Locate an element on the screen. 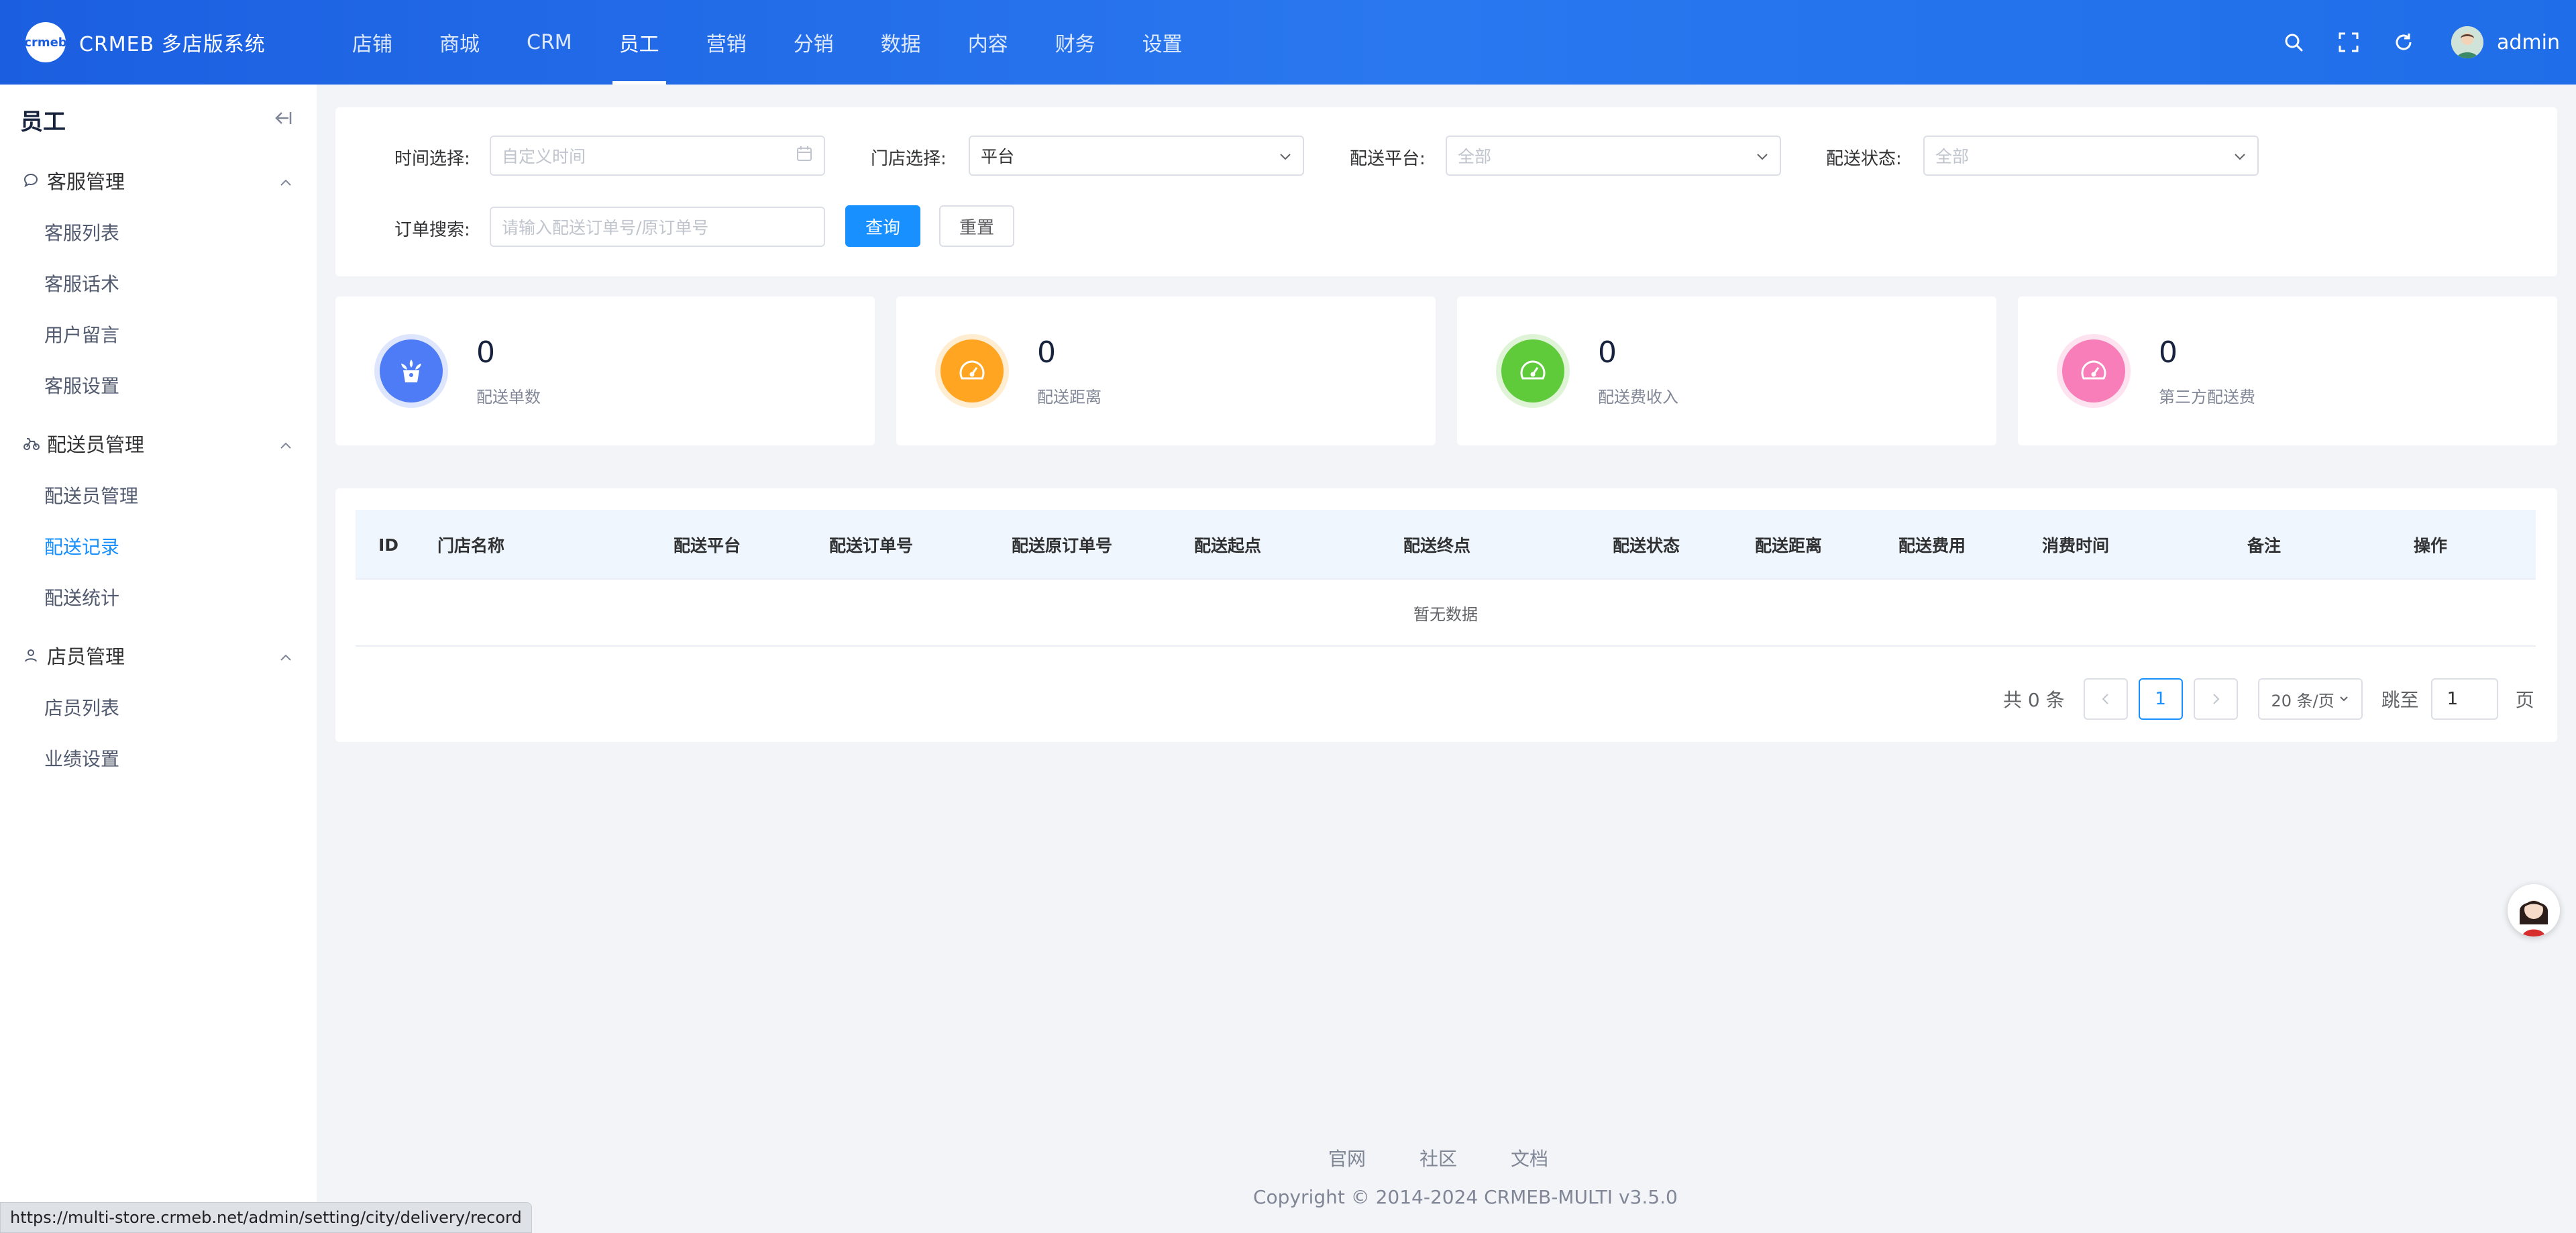  customer-service-avatar is located at coordinates (2534, 910).